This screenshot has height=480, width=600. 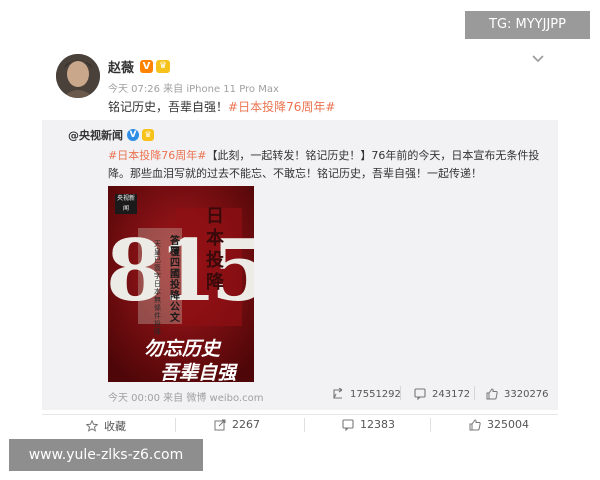 I want to click on like-button: 325004, so click(x=499, y=424).